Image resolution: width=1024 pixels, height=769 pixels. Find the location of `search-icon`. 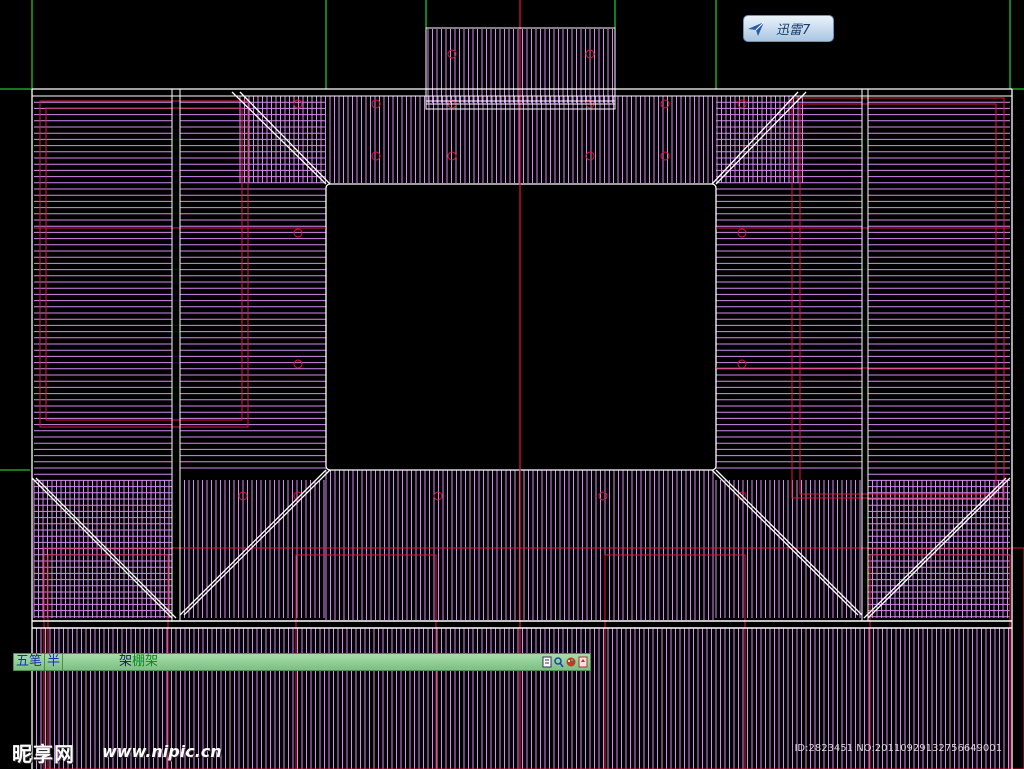

search-icon is located at coordinates (559, 662).